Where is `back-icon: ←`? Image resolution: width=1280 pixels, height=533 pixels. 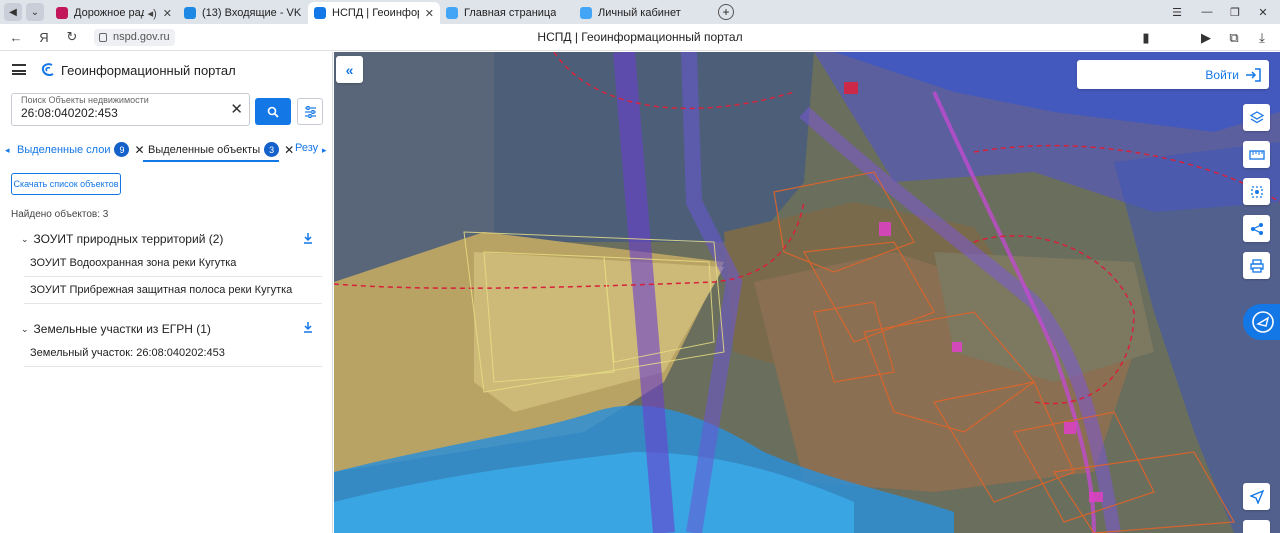
back-icon: ← is located at coordinates (16, 37).